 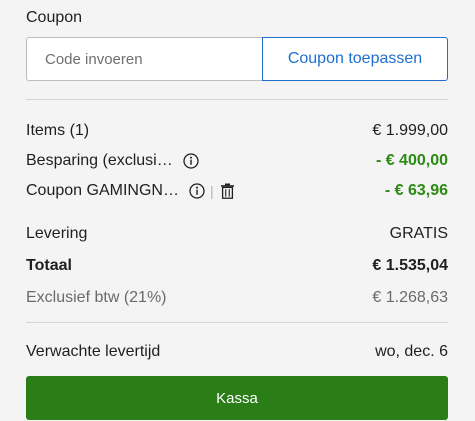 I want to click on delivery-label: Levering, so click(x=57, y=233).